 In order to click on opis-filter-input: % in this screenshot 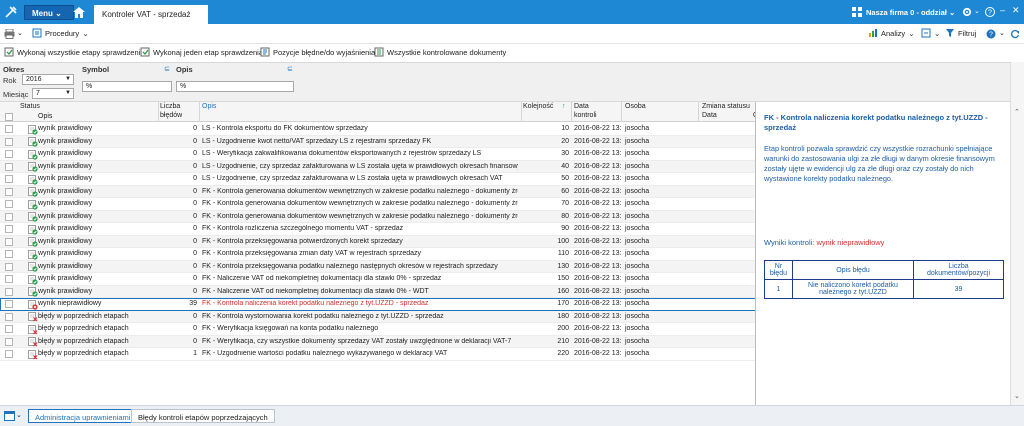, I will do `click(235, 86)`.